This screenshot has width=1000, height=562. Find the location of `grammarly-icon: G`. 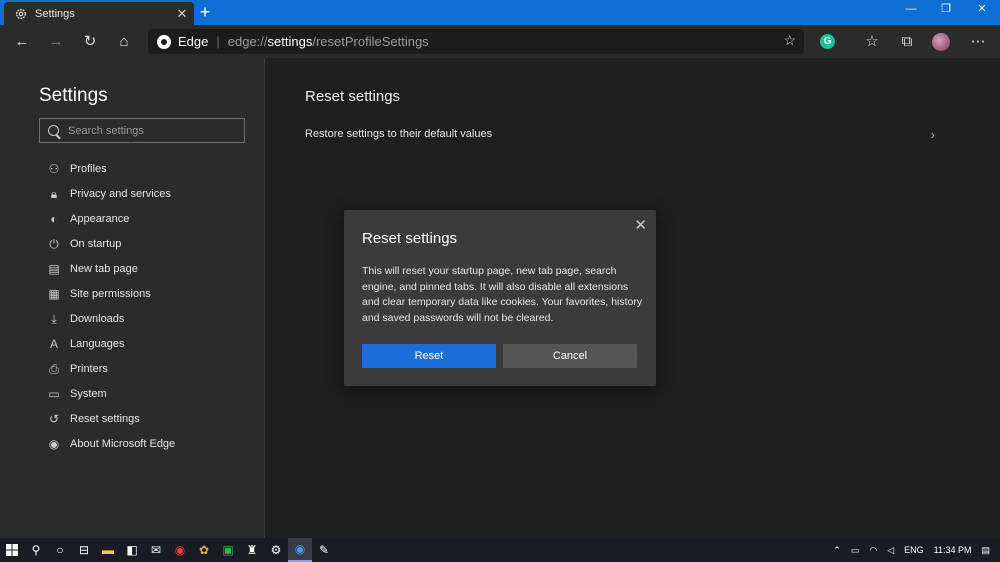

grammarly-icon: G is located at coordinates (827, 41).